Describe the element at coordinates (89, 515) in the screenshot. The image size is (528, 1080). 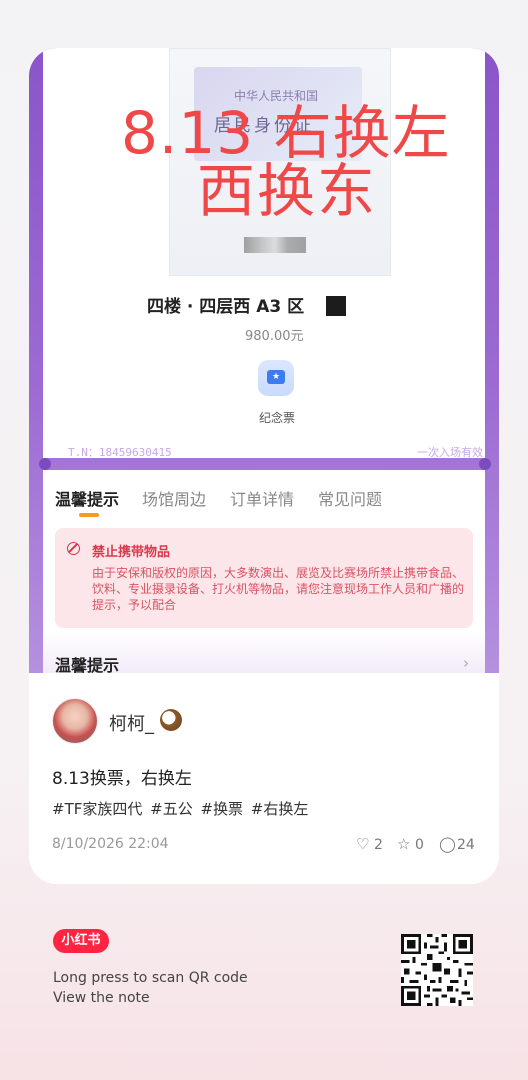
I see `active-tab-indicator` at that location.